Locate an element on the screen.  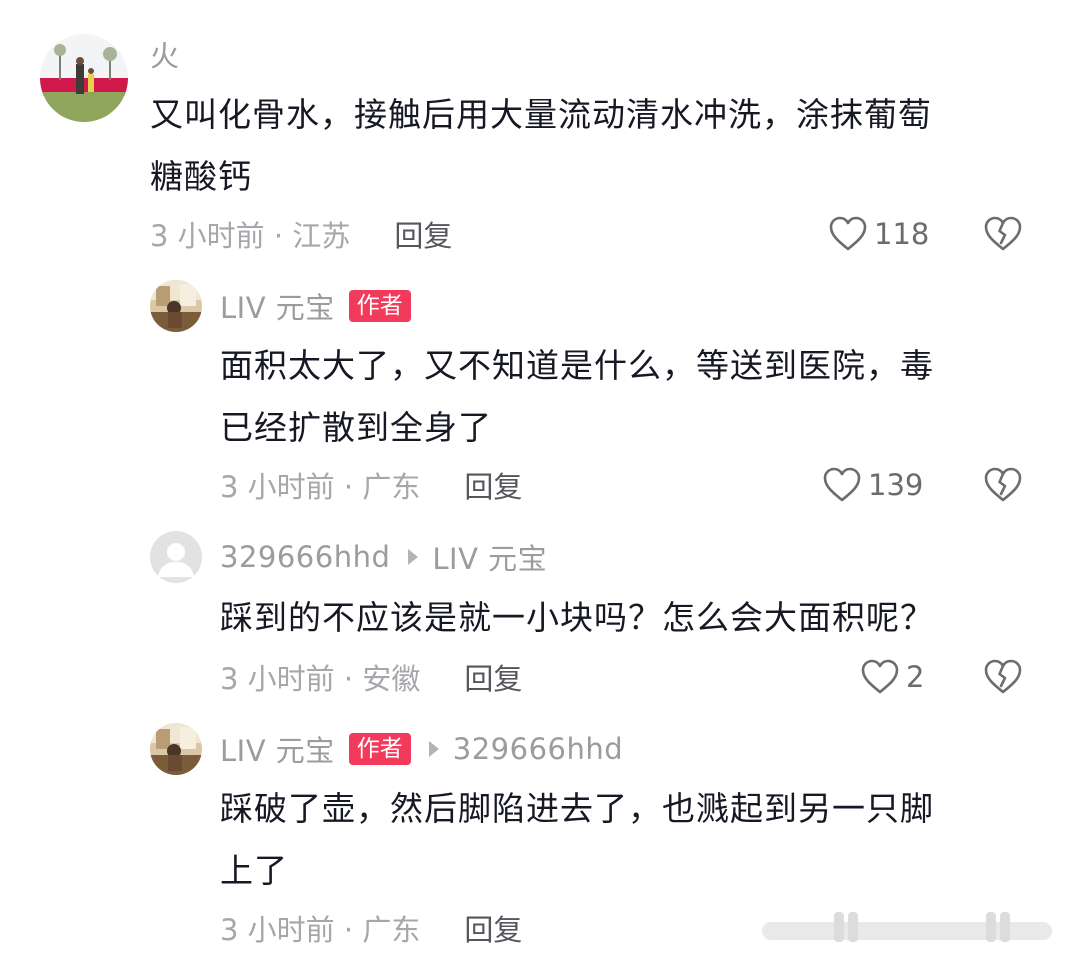
comment-text: 踩破了壶，然后脚陷进去了，也溅起到另一只脚 上了 is located at coordinates (630, 840).